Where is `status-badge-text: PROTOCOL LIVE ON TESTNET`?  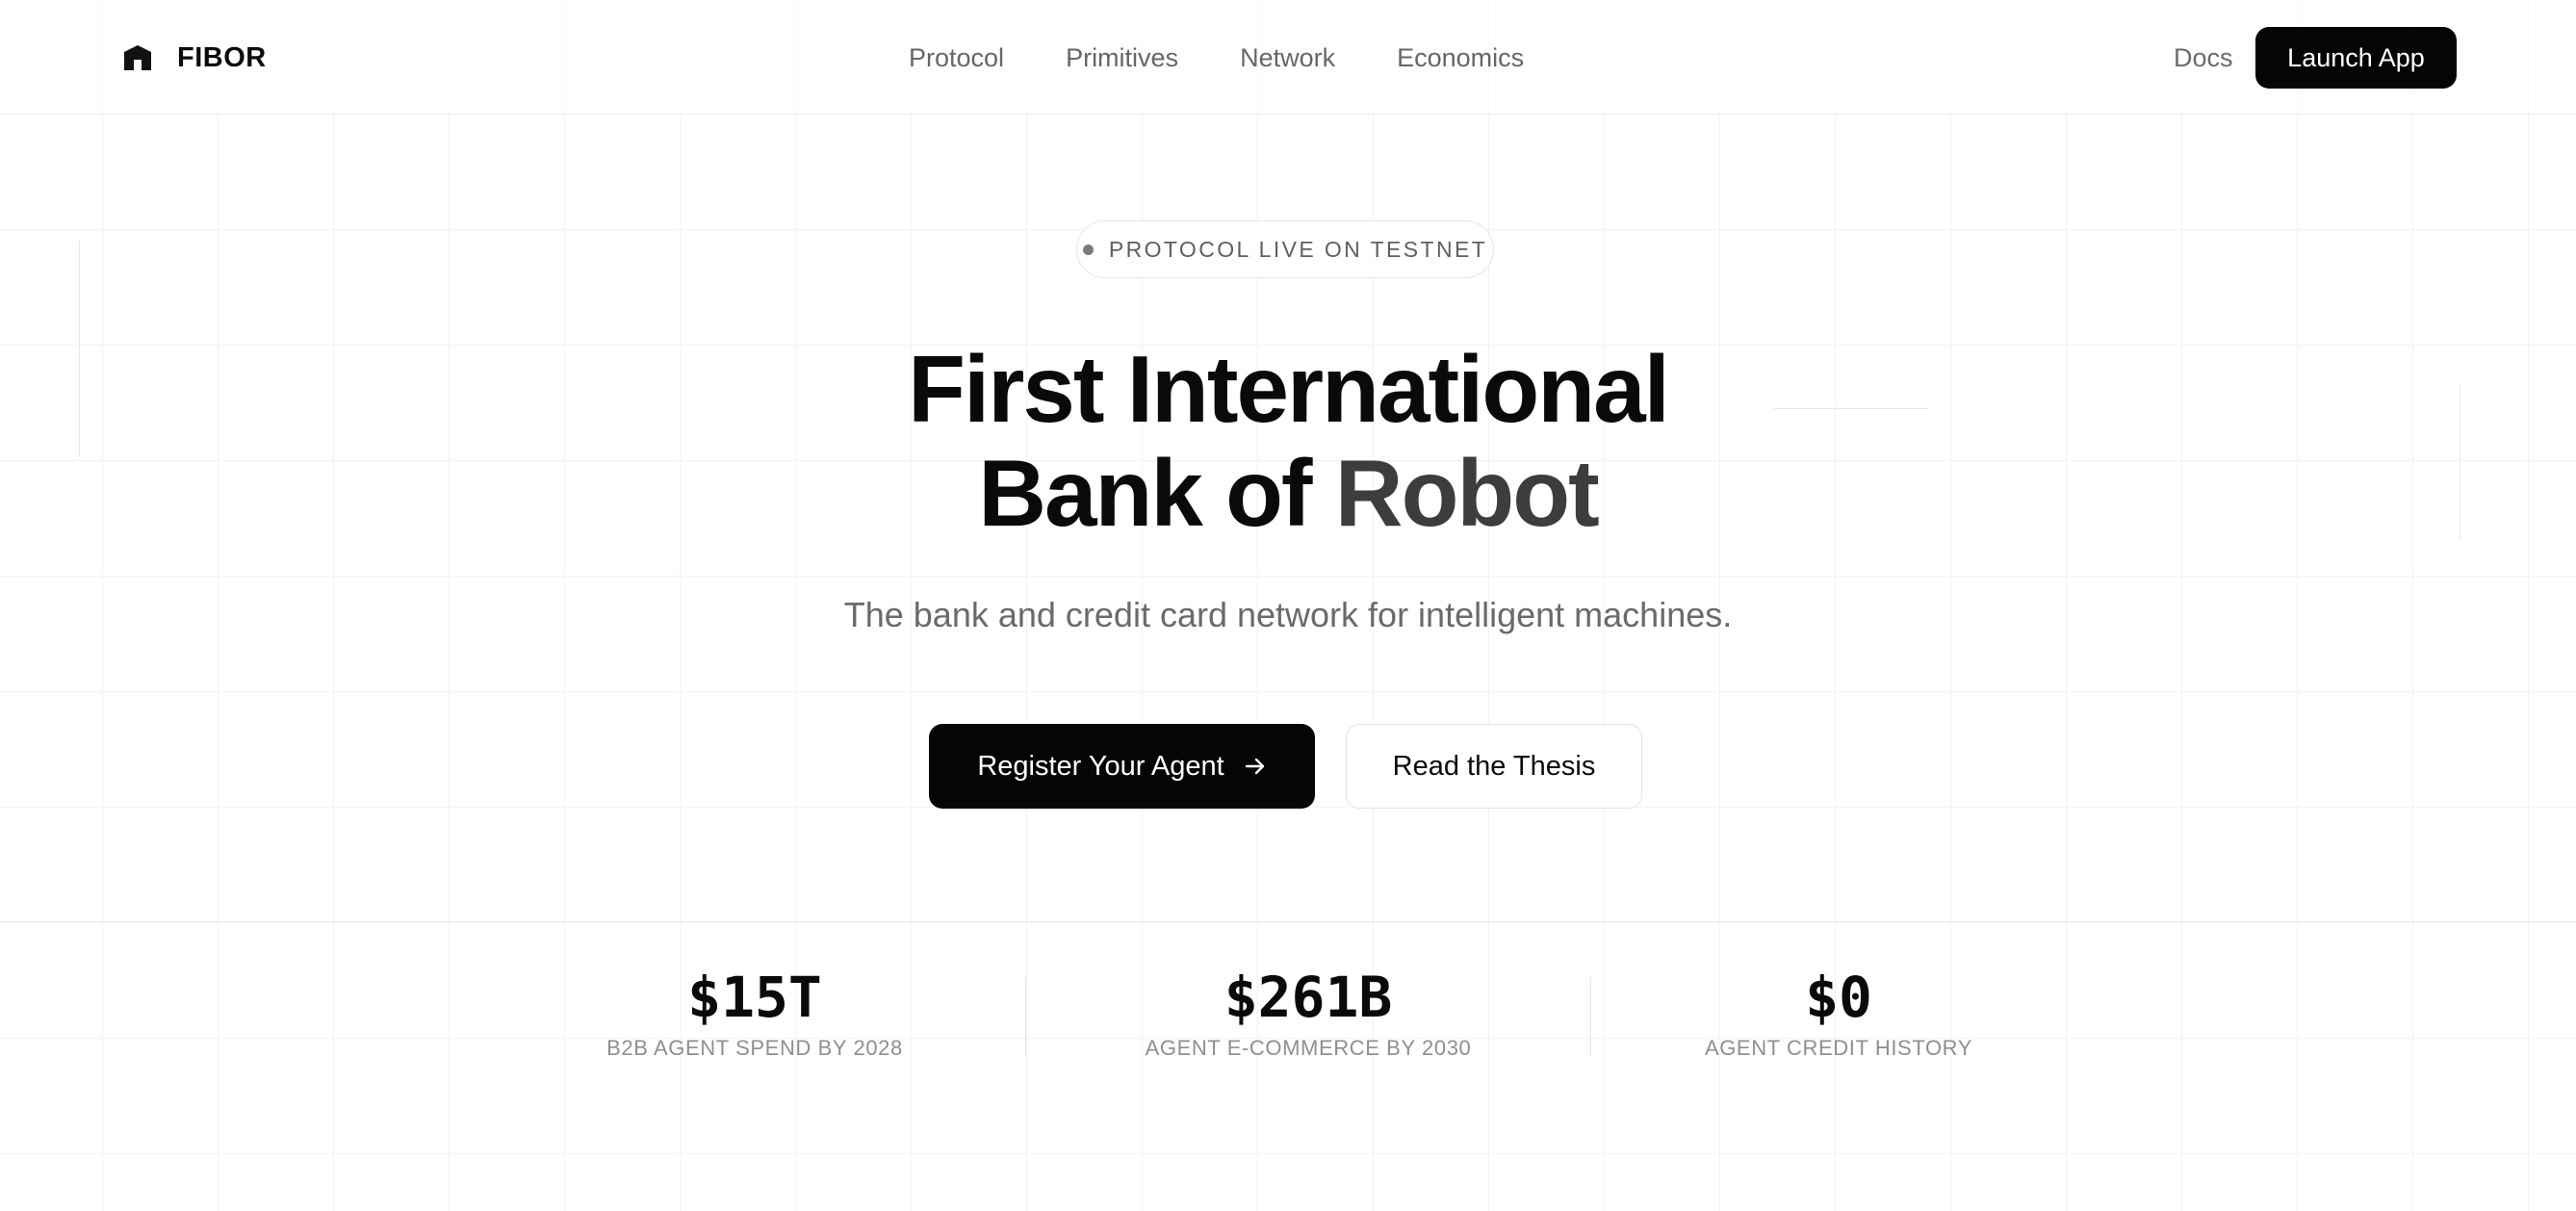 status-badge-text: PROTOCOL LIVE ON TESTNET is located at coordinates (1298, 249).